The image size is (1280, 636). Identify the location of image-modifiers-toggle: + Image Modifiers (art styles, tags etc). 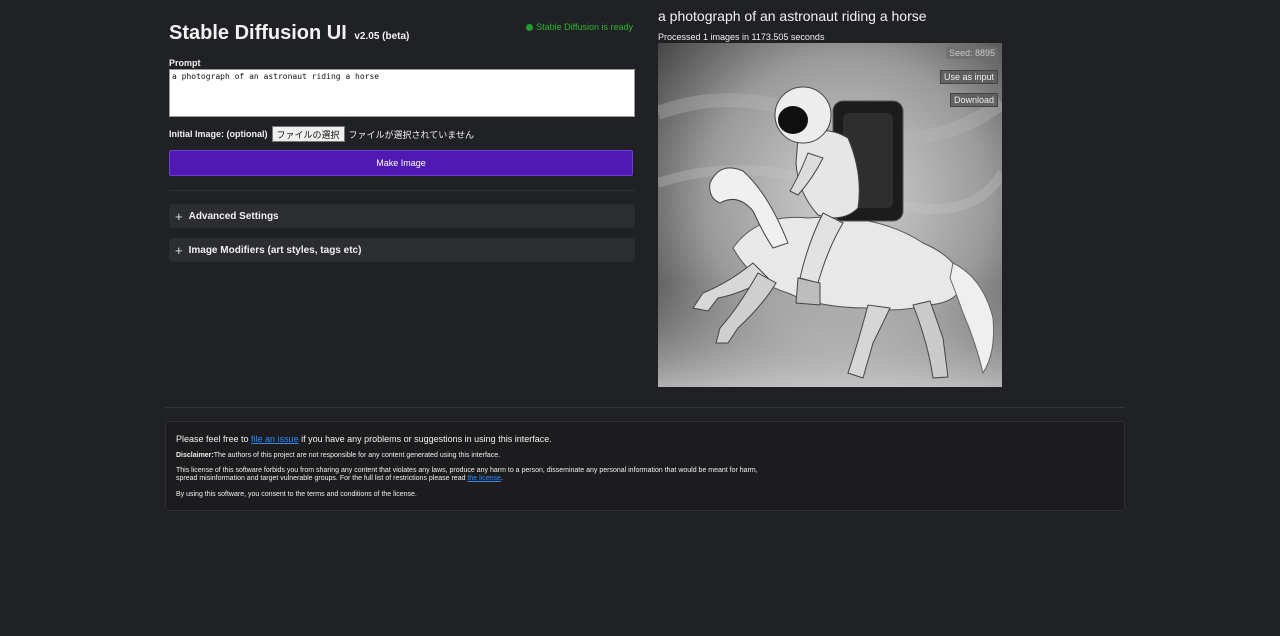
(402, 250).